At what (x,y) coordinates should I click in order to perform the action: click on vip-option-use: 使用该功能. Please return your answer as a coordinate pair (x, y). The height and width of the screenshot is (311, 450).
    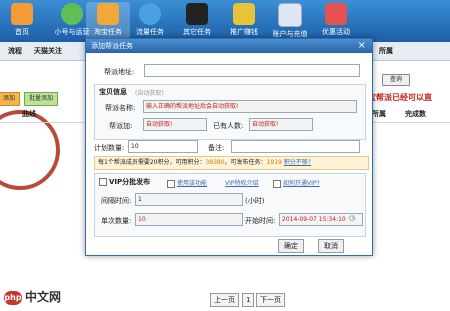
    Looking at the image, I should click on (187, 183).